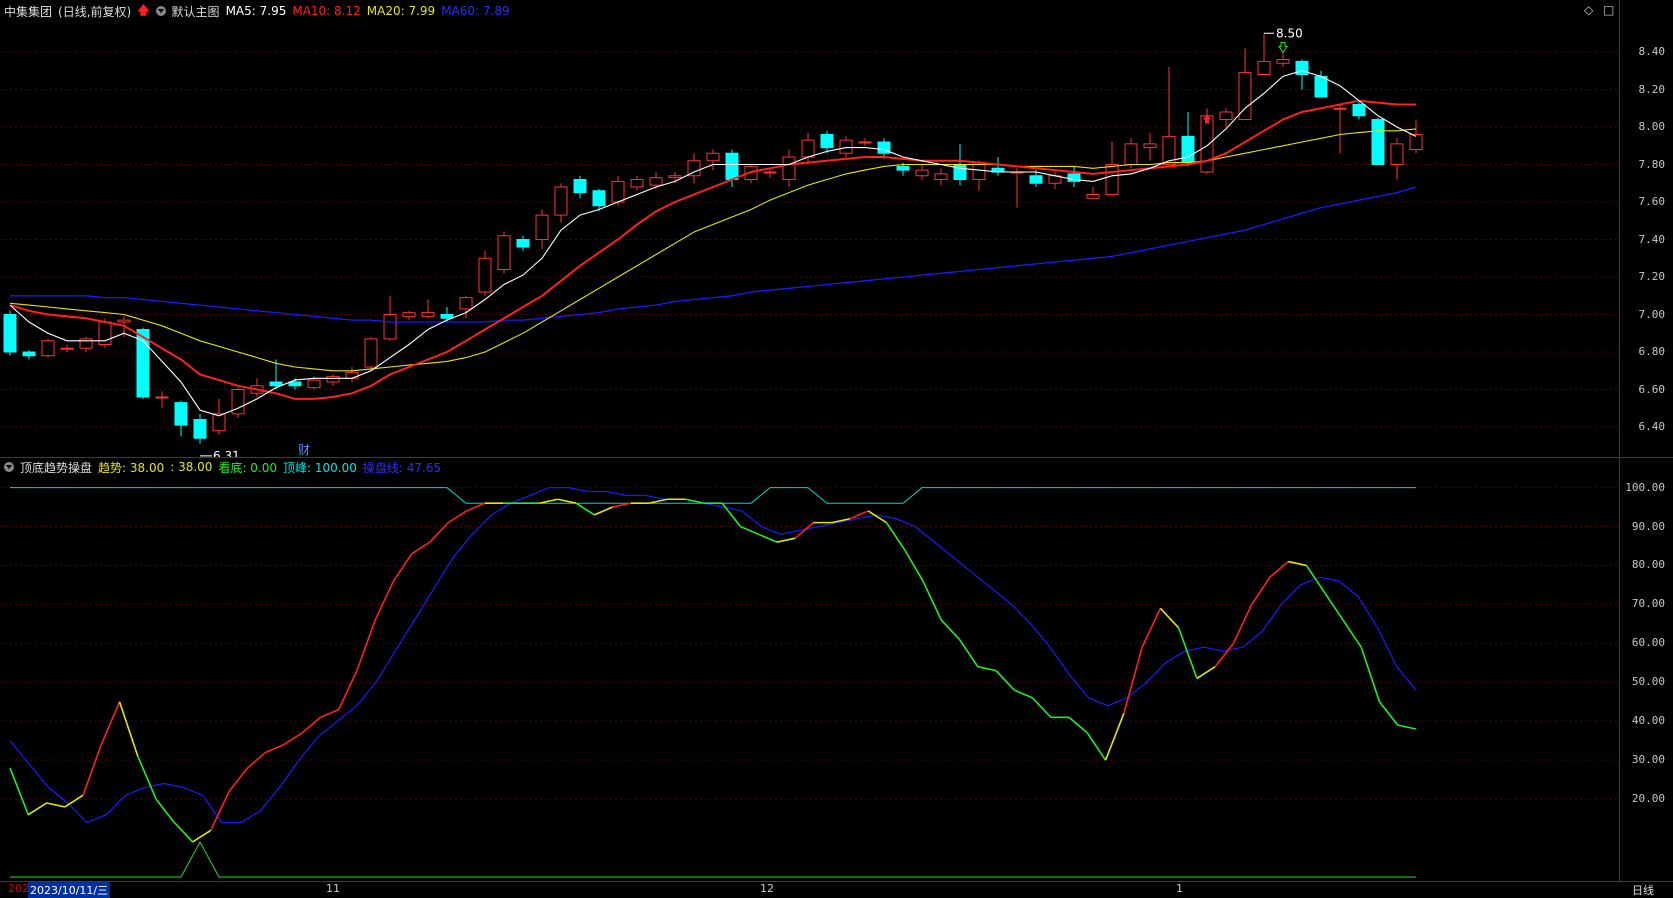  I want to click on price-tick-label: 7.00, so click(1652, 314).